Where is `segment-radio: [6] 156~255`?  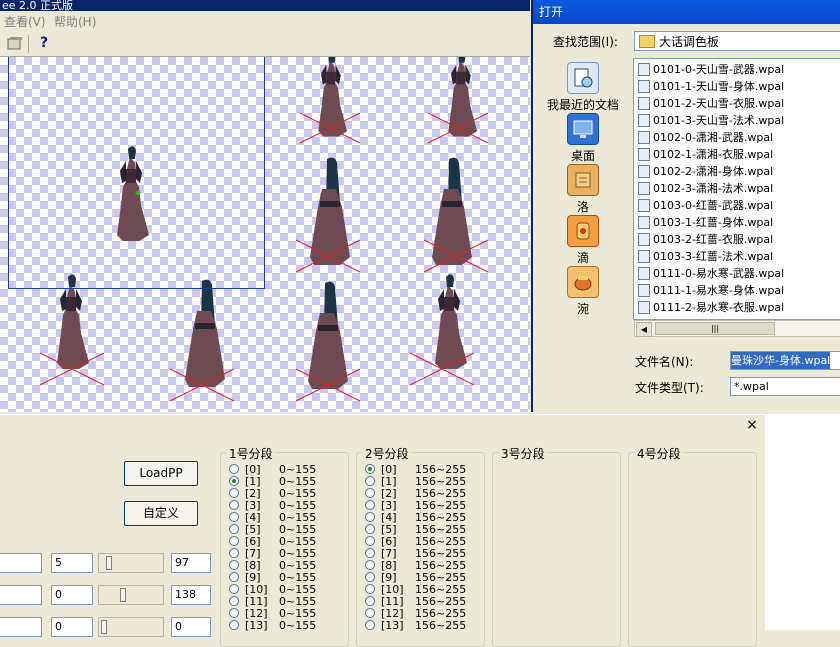
segment-radio: [6] 156~255 is located at coordinates (415, 541).